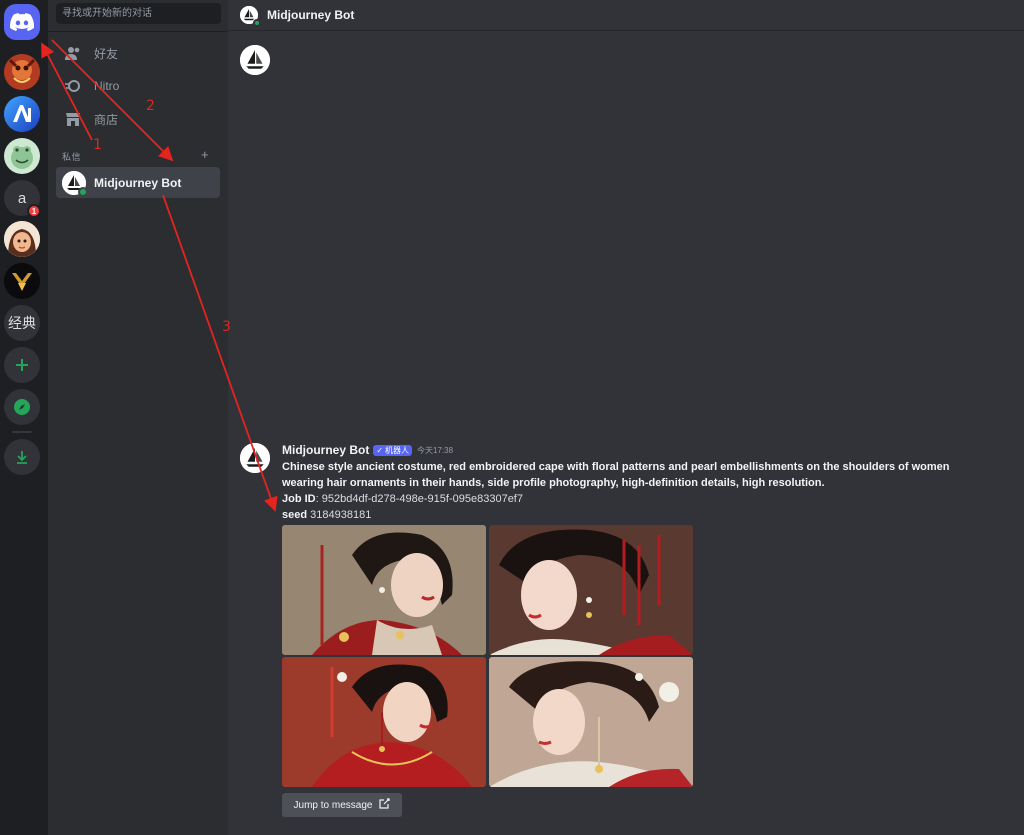  I want to click on friends-icon, so click(73, 53).